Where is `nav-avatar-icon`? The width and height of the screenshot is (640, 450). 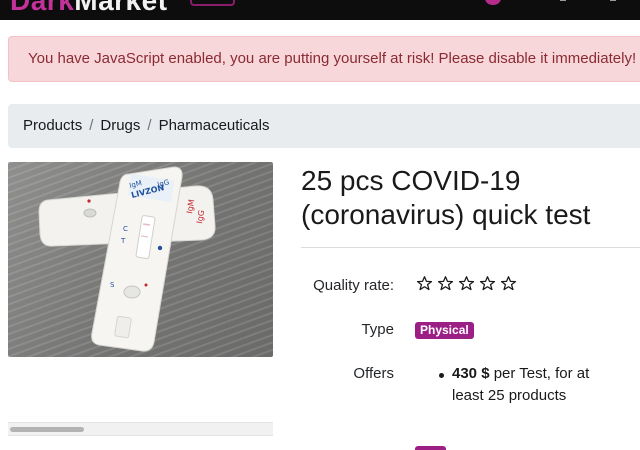 nav-avatar-icon is located at coordinates (493, 2).